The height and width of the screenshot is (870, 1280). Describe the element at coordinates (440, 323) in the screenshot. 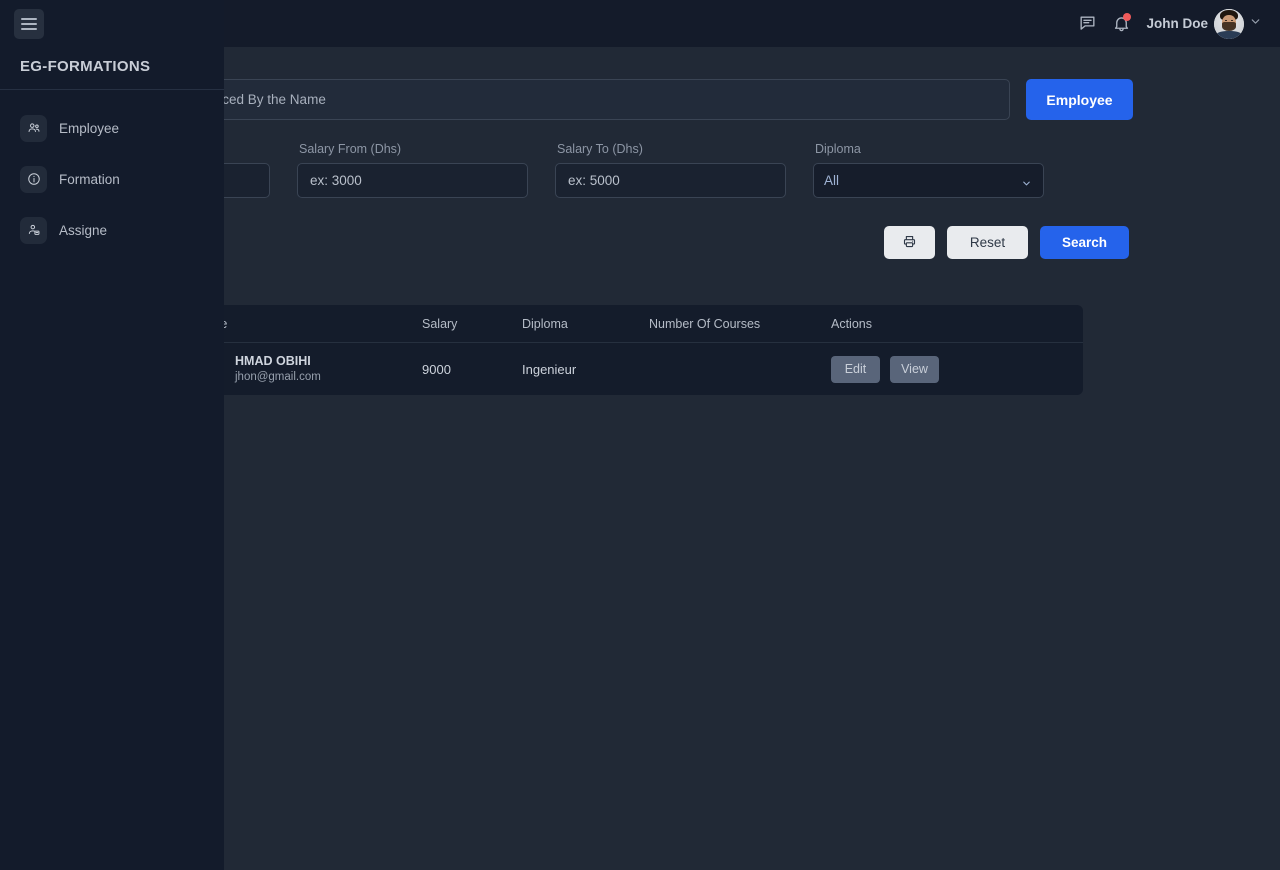

I see `column-header-salary: Salary` at that location.